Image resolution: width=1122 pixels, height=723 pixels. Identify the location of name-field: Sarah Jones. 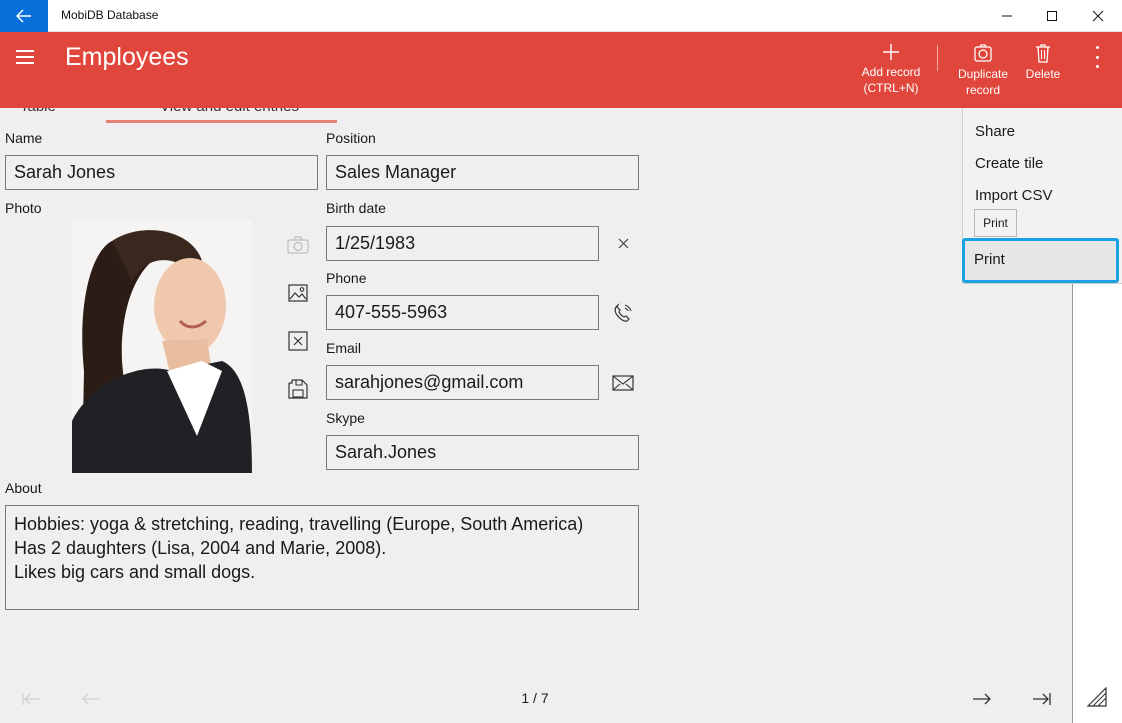
(161, 172).